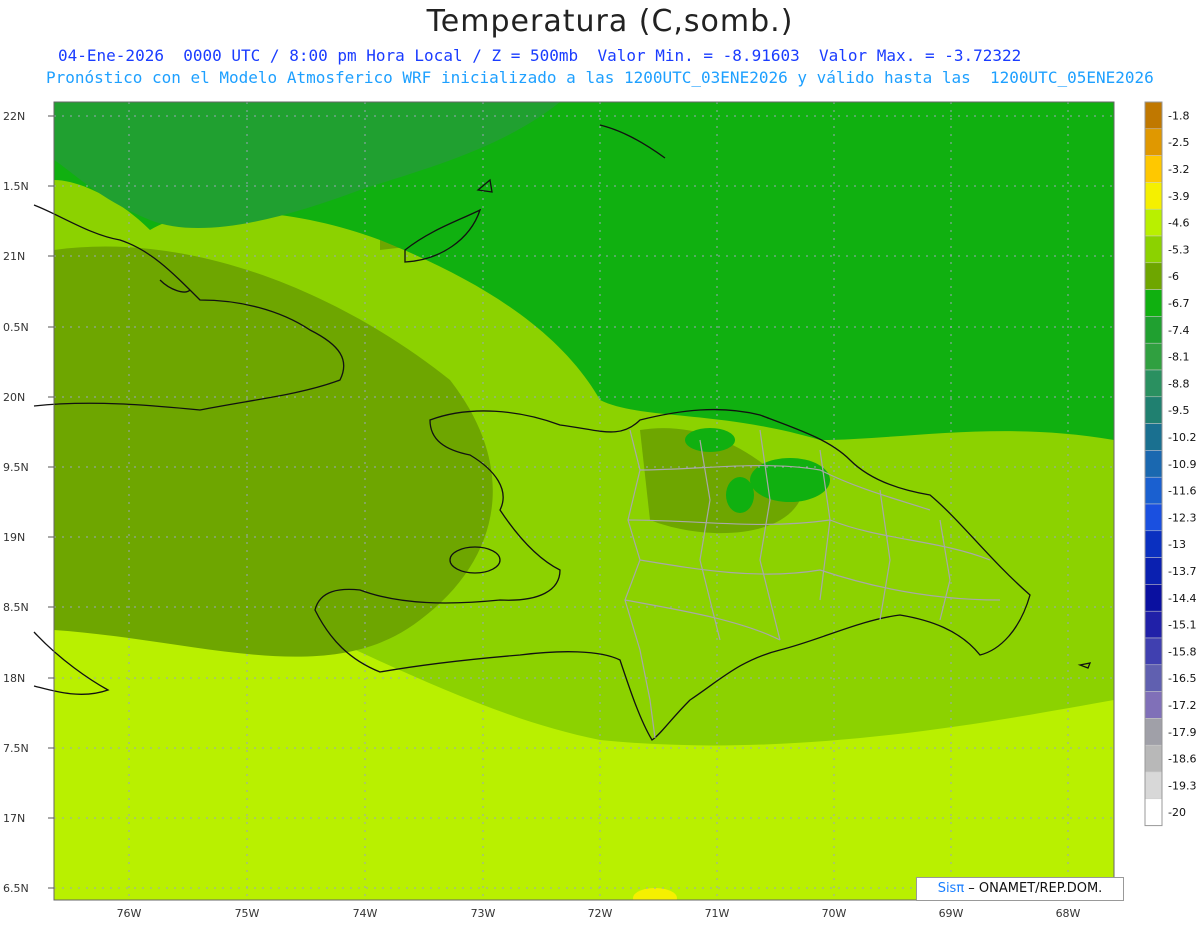 This screenshot has height=927, width=1200. What do you see at coordinates (951, 913) in the screenshot?
I see `lon-label: 69W` at bounding box center [951, 913].